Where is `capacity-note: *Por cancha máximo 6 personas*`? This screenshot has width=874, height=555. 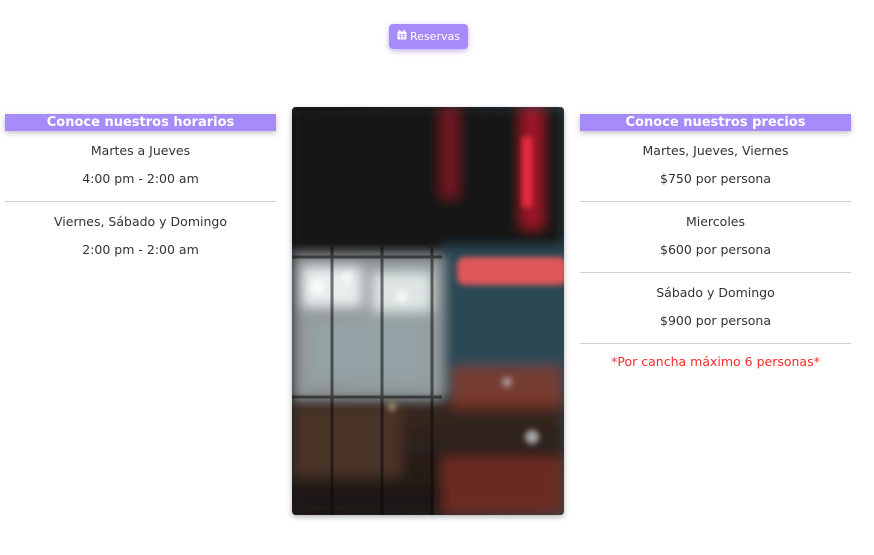
capacity-note: *Por cancha máximo 6 personas* is located at coordinates (715, 361).